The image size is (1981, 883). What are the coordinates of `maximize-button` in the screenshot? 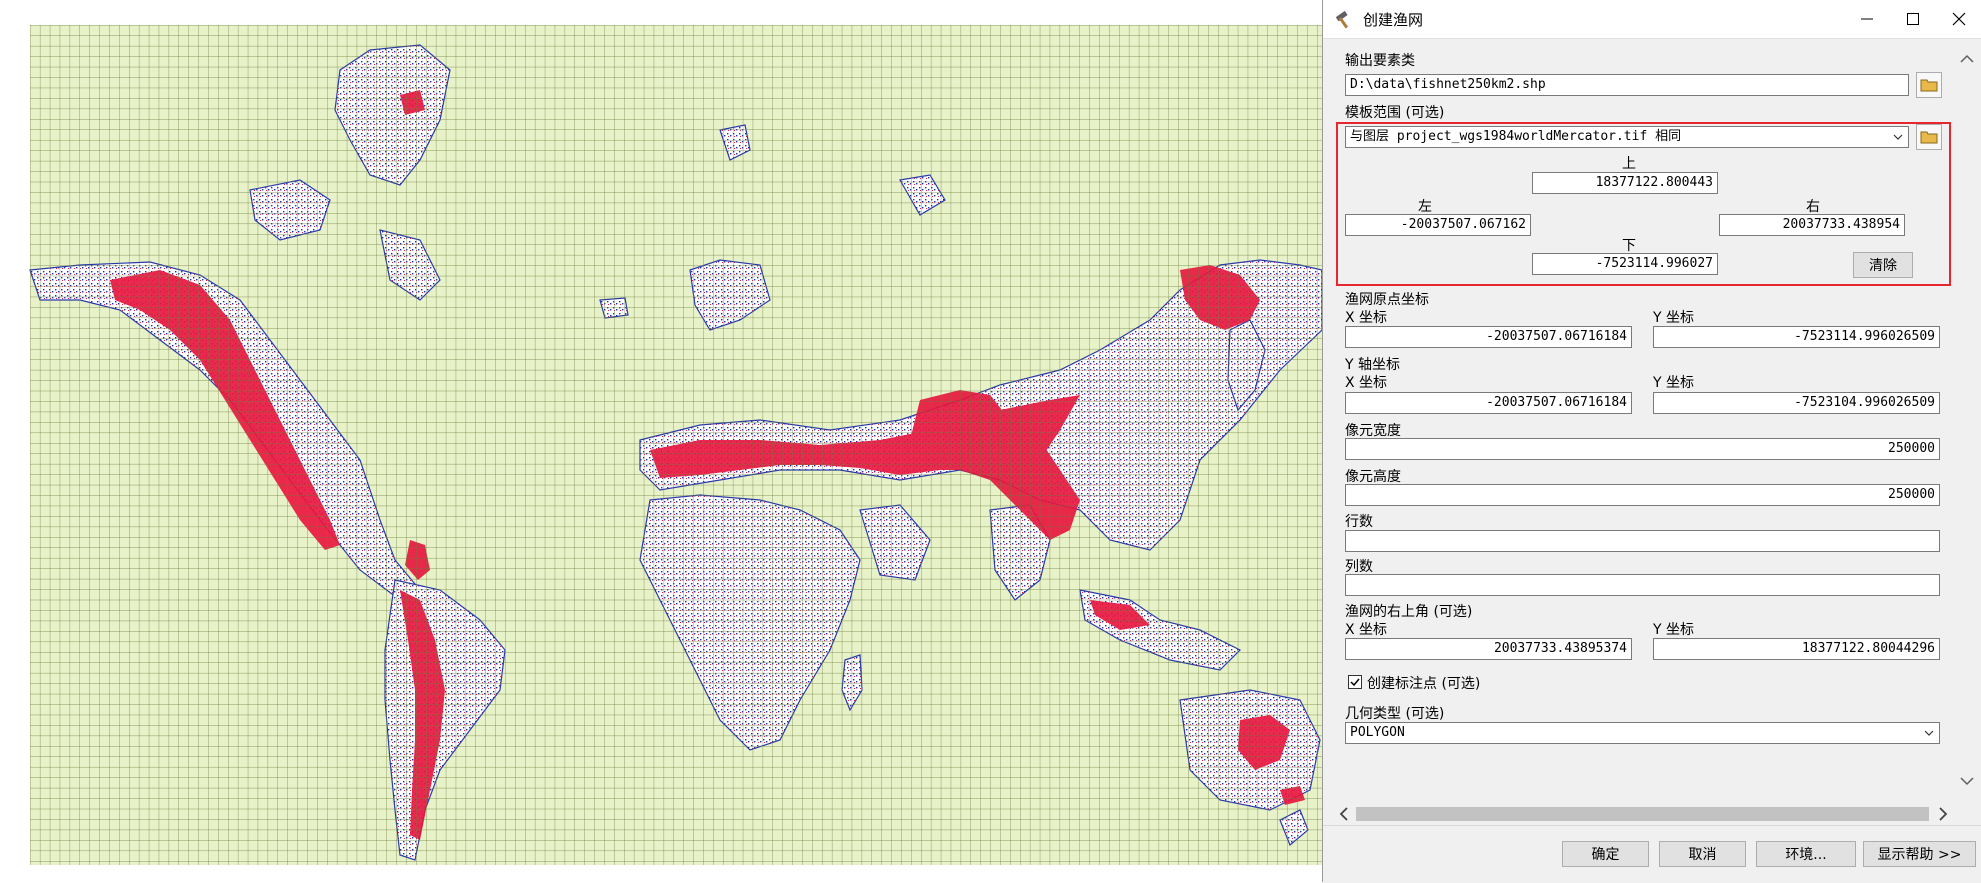 It's located at (1913, 19).